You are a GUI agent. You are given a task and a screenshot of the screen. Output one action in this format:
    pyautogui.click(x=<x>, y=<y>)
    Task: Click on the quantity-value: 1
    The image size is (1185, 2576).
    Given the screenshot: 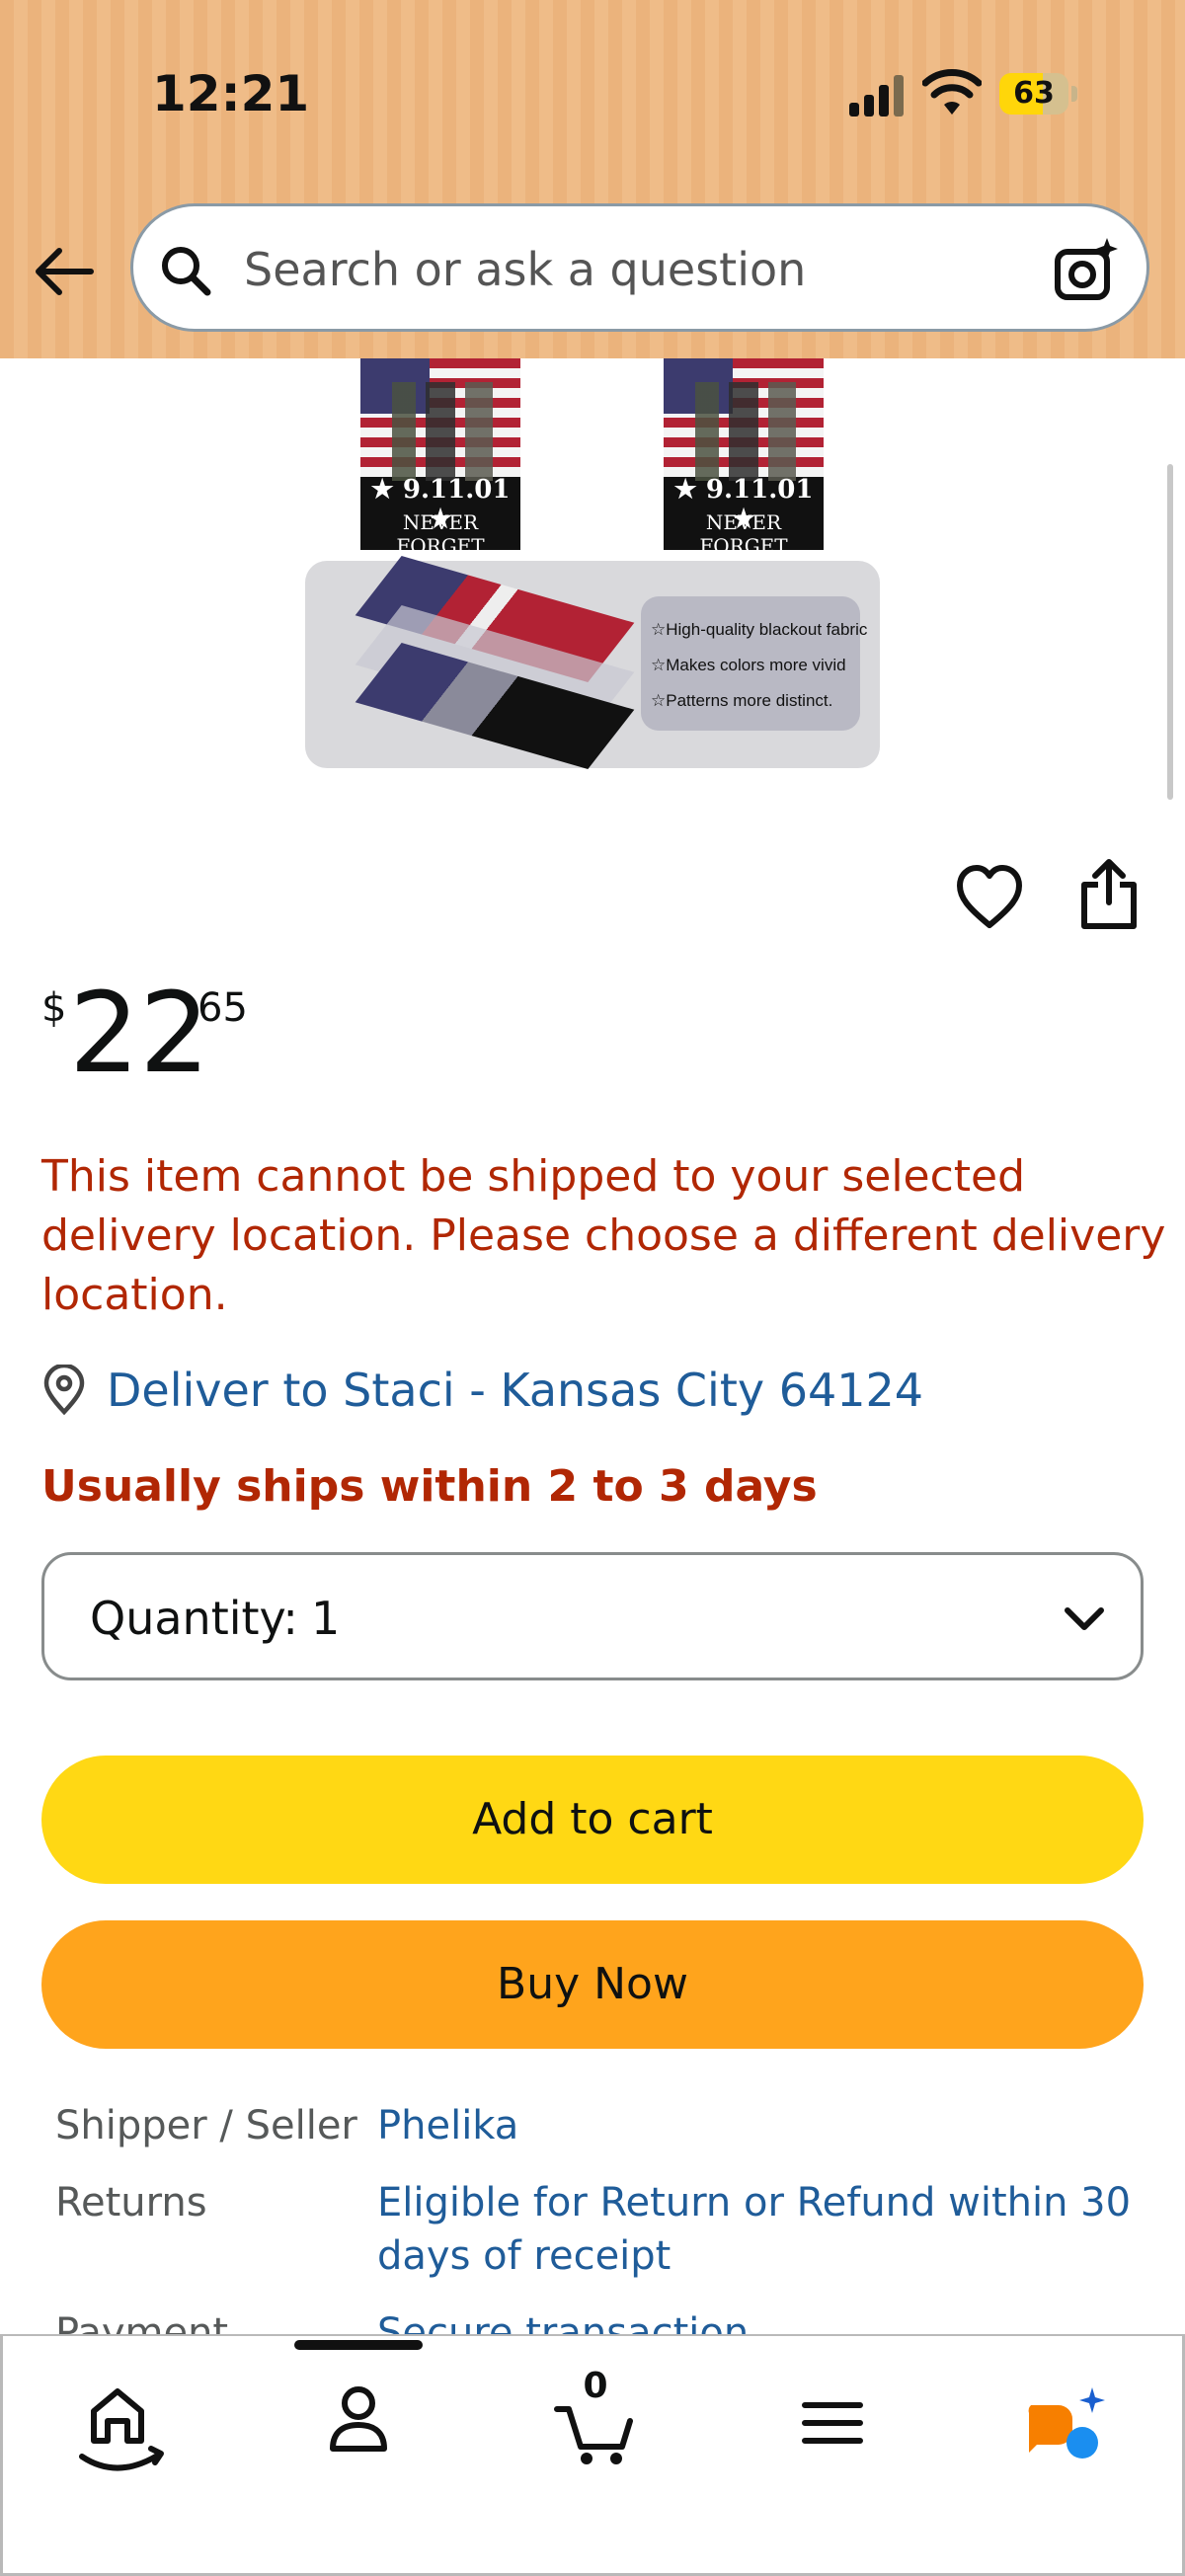 What is the action you would take?
    pyautogui.click(x=326, y=1618)
    